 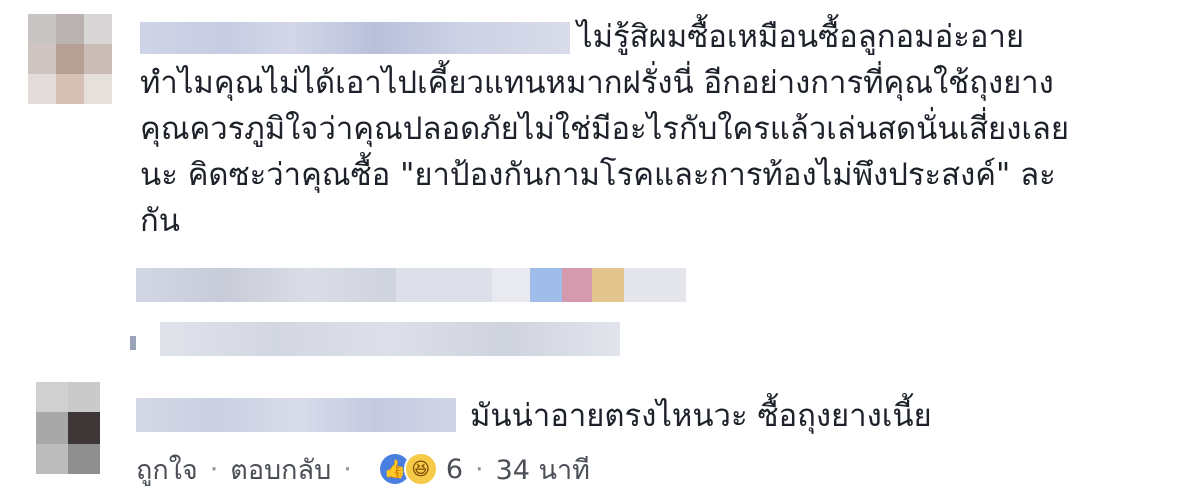 I want to click on haha-reaction-icon: 😆, so click(x=420, y=469).